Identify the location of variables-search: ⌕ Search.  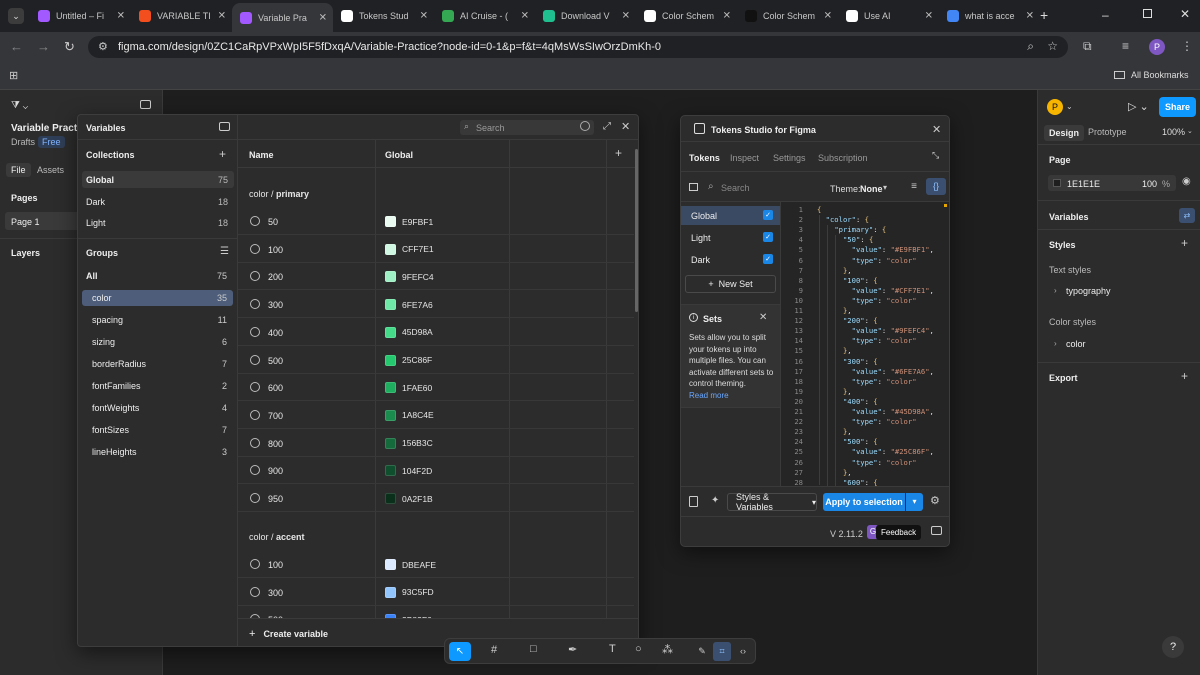
(527, 127).